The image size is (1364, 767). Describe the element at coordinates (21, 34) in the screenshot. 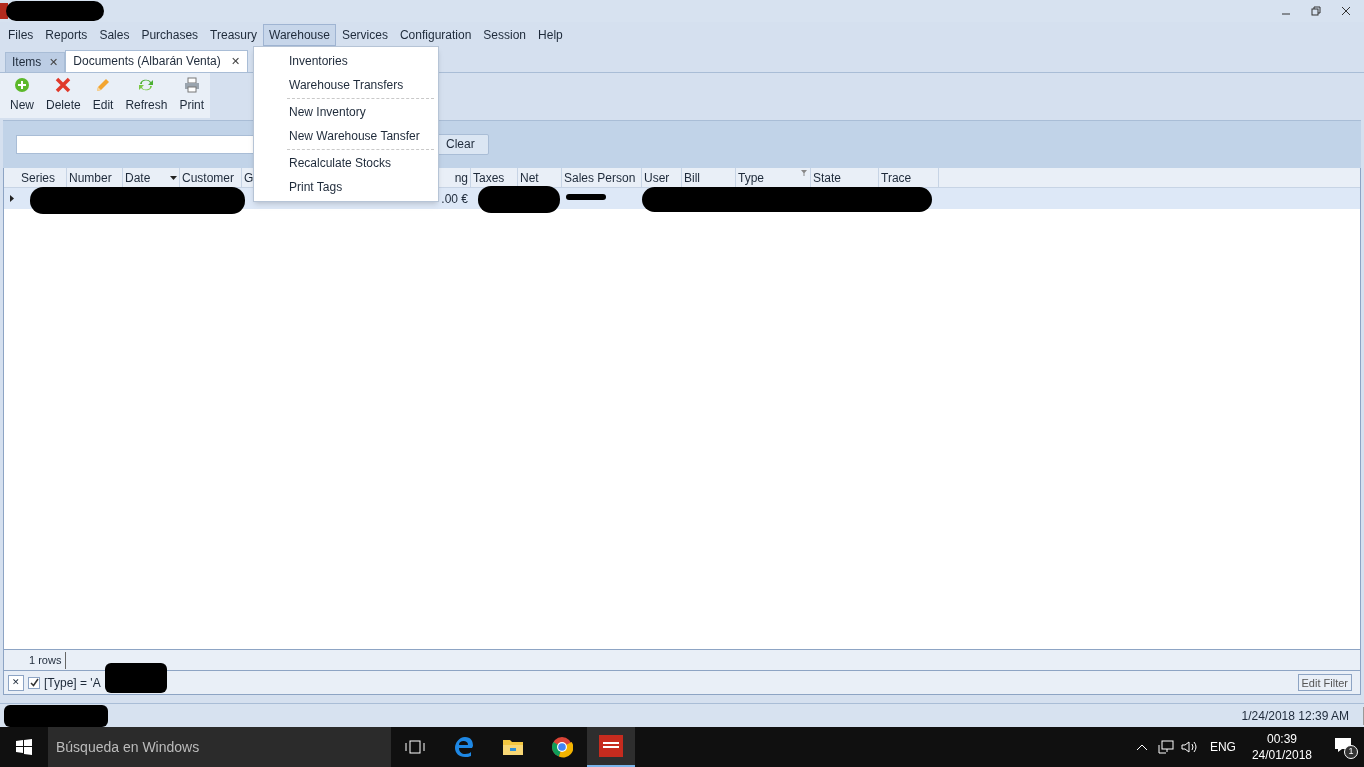

I see `menu-item: Files` at that location.